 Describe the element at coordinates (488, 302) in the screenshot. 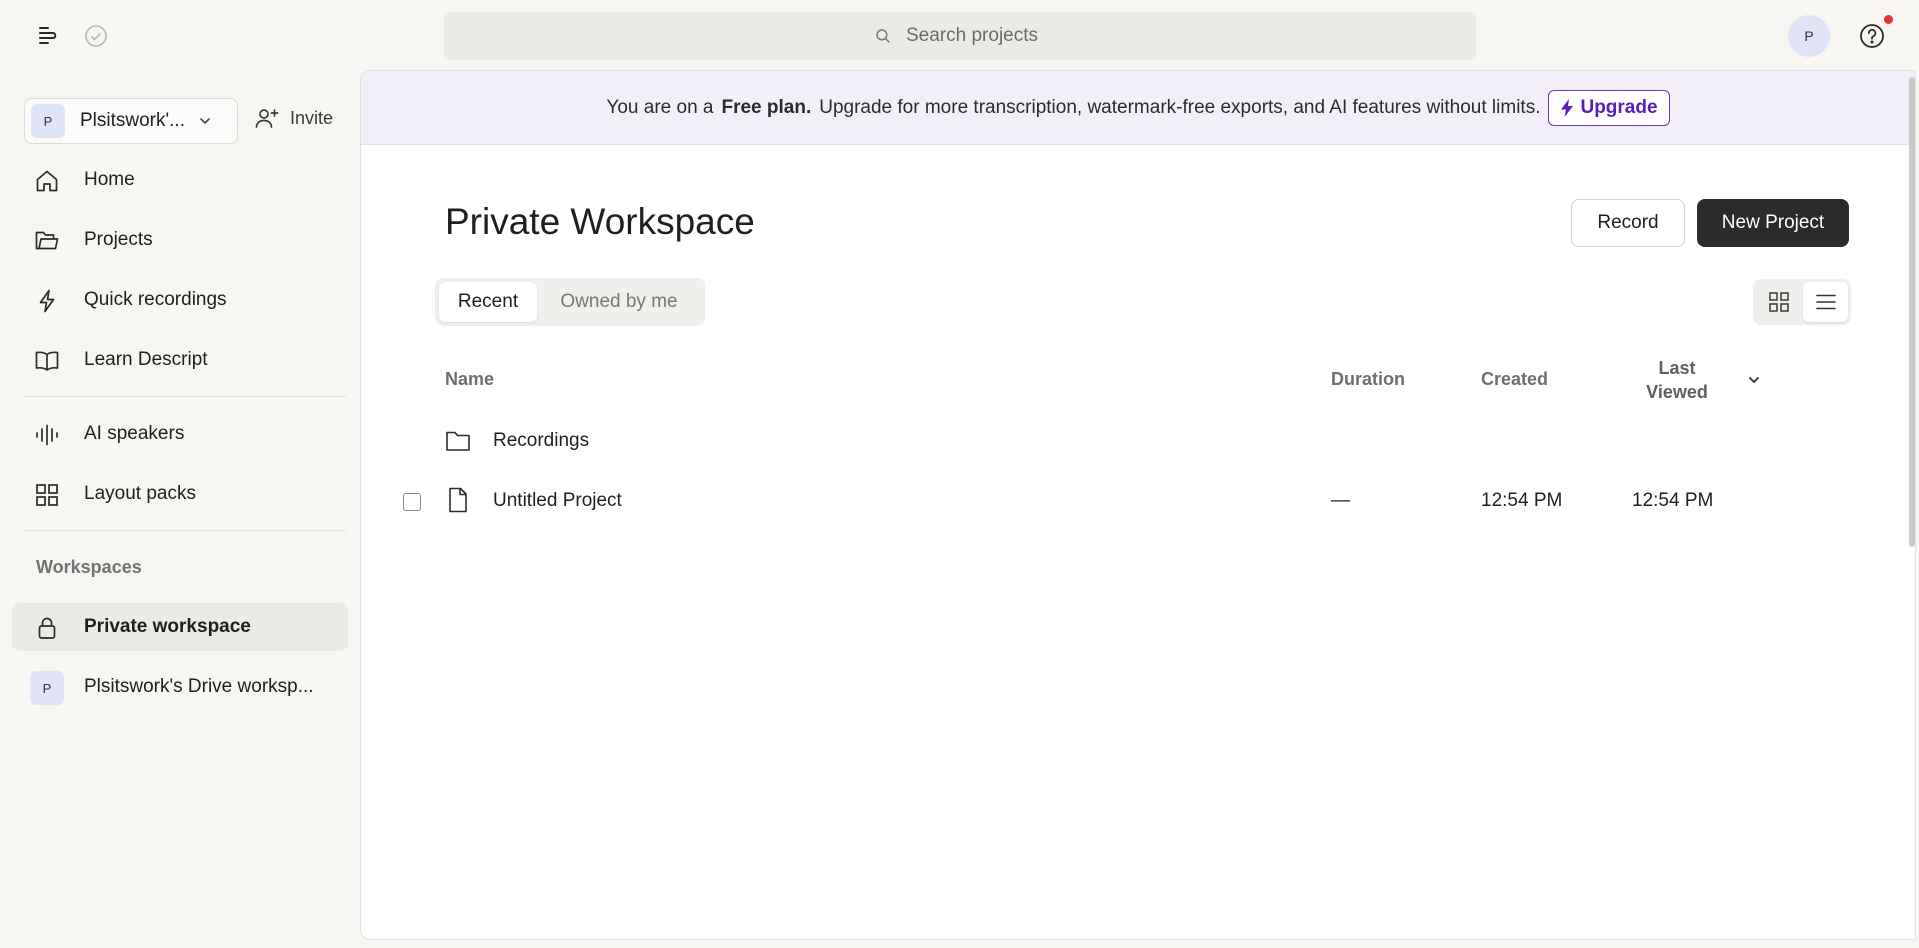

I see `tab-recent: Recent` at that location.